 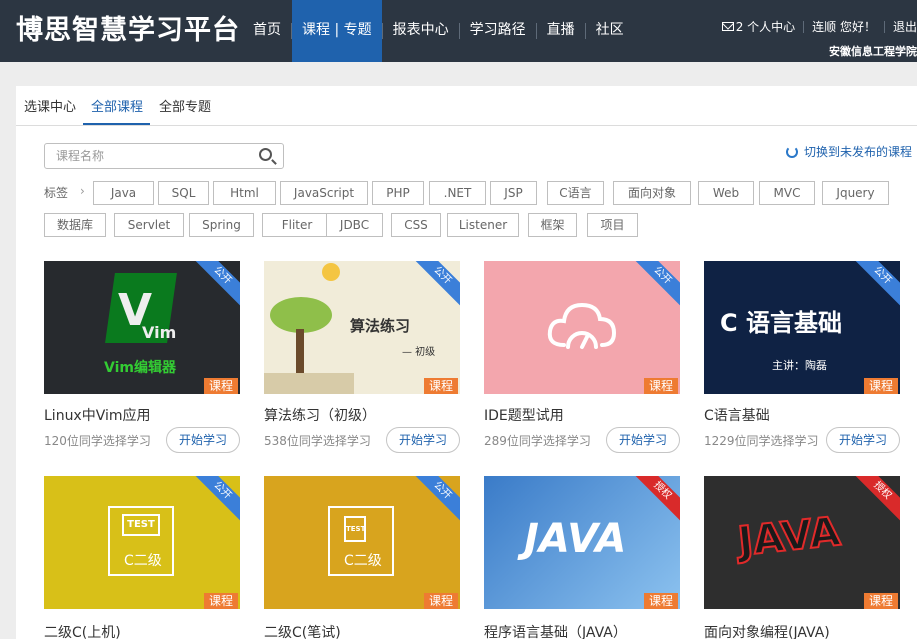 I want to click on thumbnail-caption: C二级, so click(x=143, y=560).